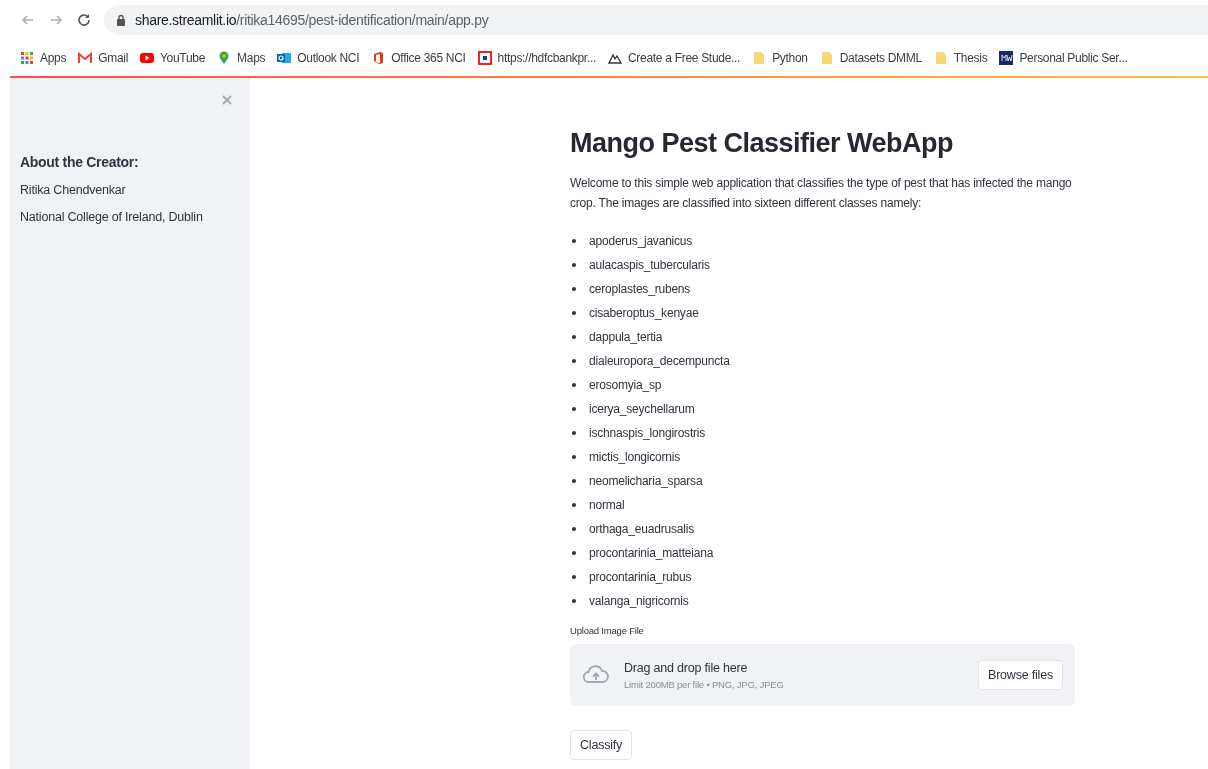 Image resolution: width=1208 pixels, height=769 pixels. What do you see at coordinates (378, 58) in the screenshot?
I see `office-icon` at bounding box center [378, 58].